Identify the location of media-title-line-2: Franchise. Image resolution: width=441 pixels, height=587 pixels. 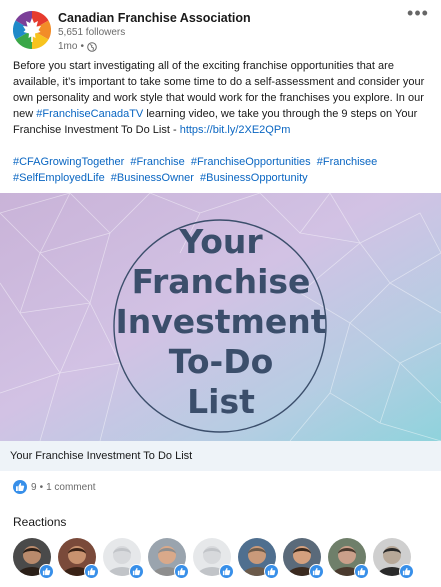
(221, 281).